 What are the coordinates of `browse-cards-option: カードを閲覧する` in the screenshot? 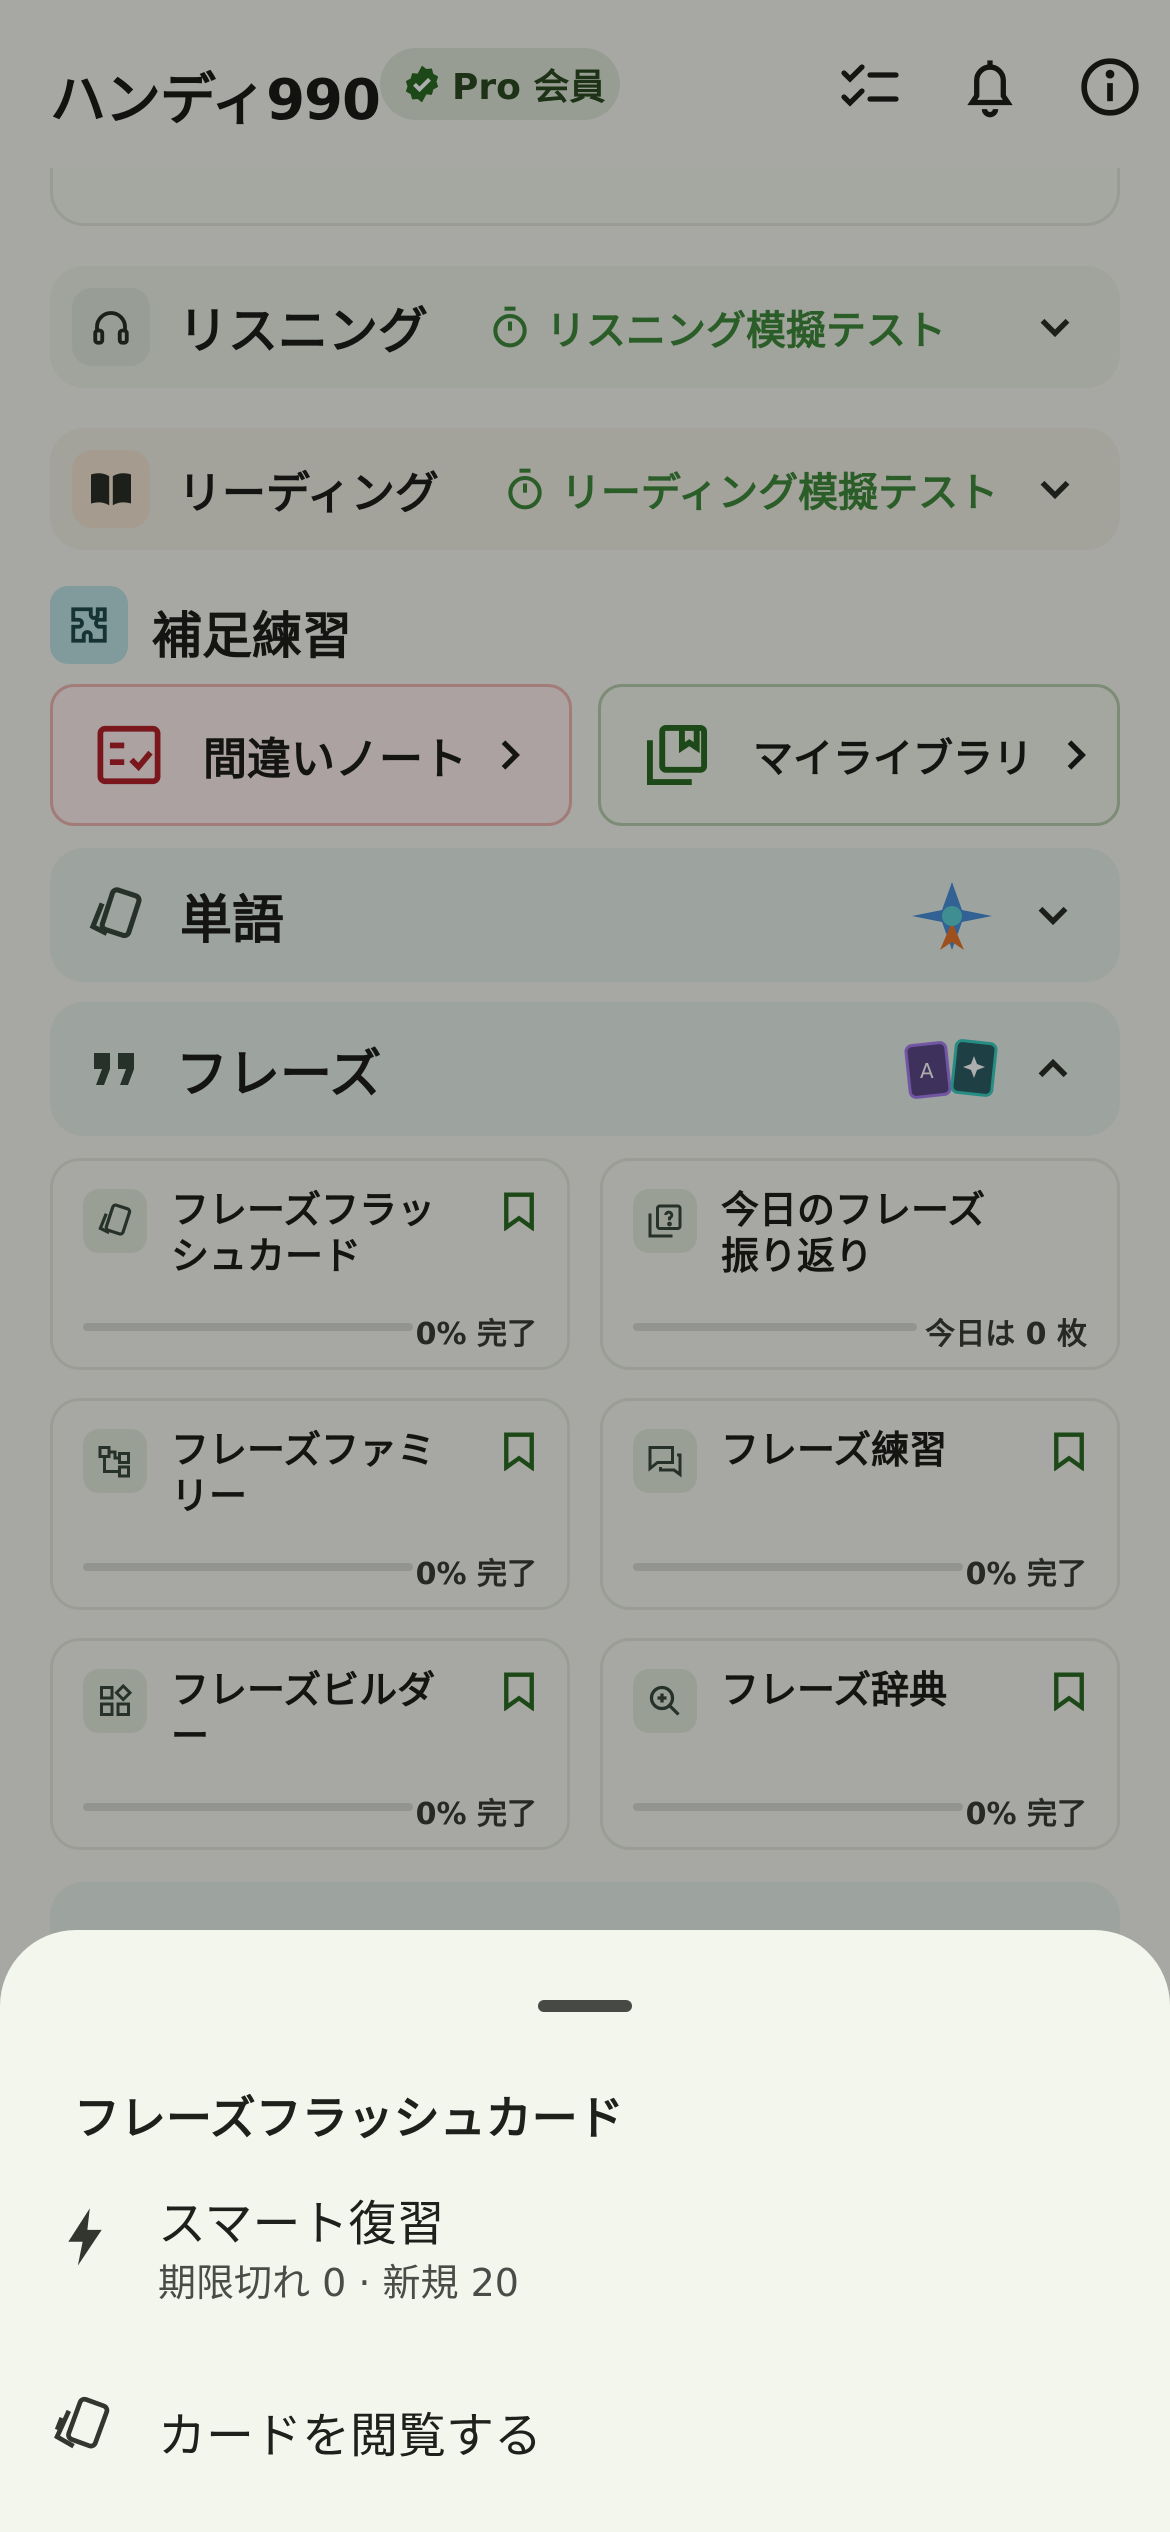 It's located at (585, 2440).